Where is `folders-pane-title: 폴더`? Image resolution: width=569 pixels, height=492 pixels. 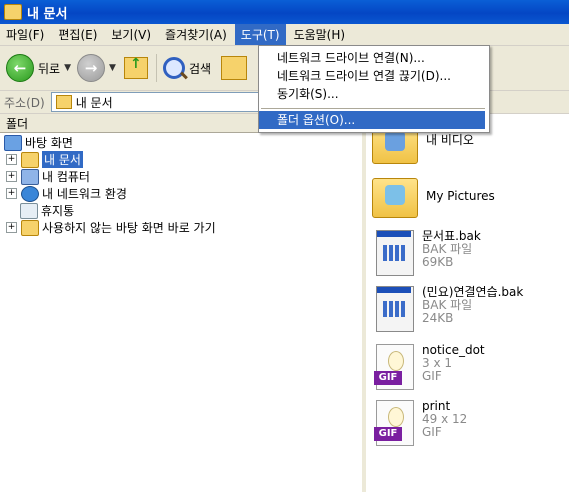
folders-pane-title: 폴더 is located at coordinates (17, 123).